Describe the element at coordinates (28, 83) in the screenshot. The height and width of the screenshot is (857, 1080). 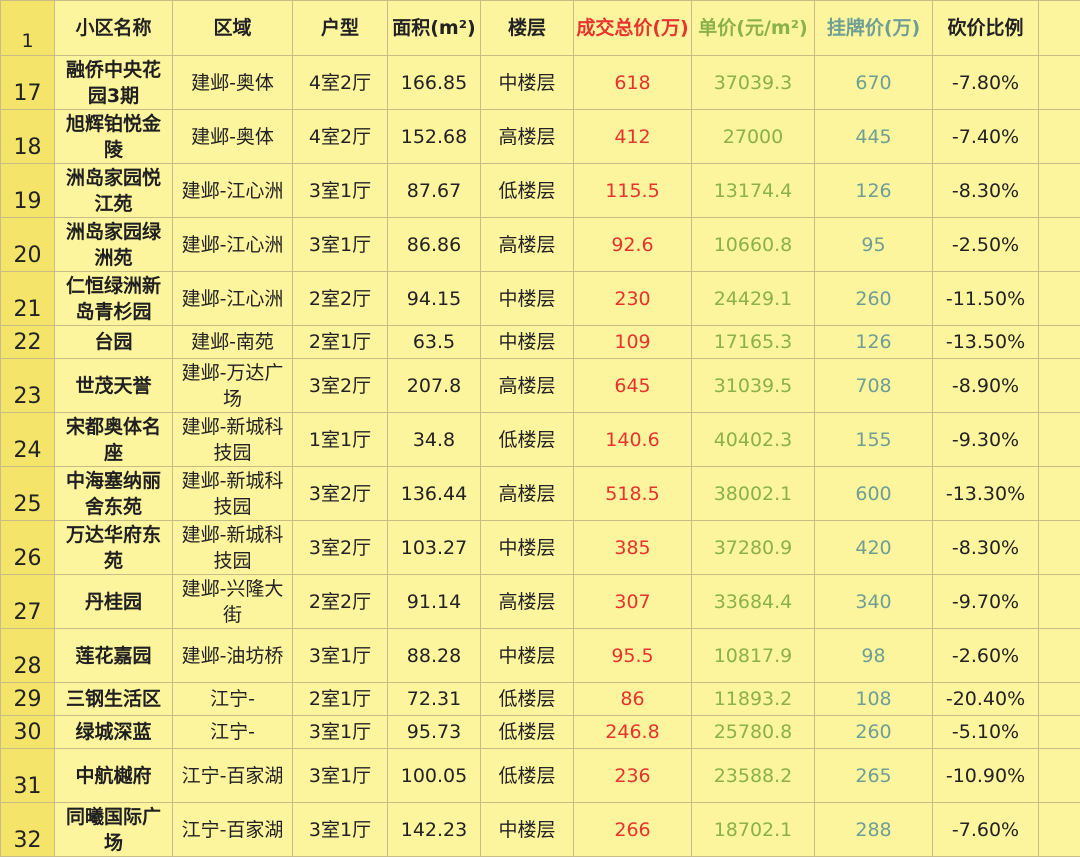
I see `row-number-cell: 17` at that location.